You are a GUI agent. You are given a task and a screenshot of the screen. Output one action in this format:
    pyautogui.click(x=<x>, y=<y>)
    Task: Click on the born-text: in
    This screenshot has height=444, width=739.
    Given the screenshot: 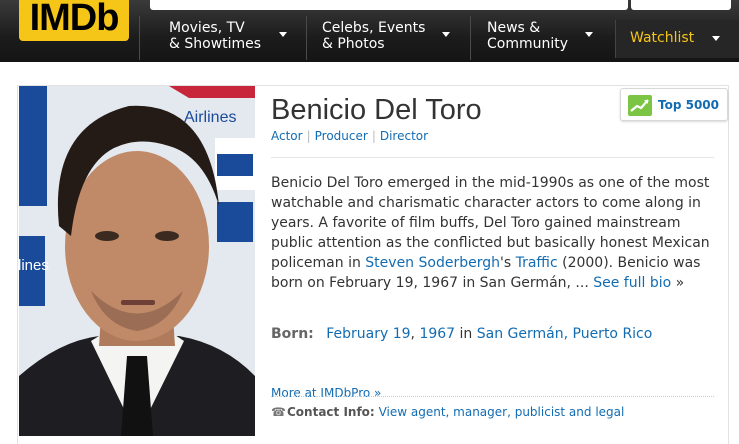 What is the action you would take?
    pyautogui.click(x=466, y=334)
    